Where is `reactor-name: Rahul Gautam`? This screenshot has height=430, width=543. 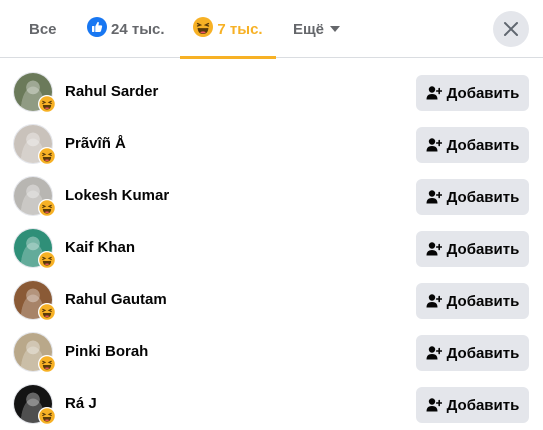 reactor-name: Rahul Gautam is located at coordinates (116, 300).